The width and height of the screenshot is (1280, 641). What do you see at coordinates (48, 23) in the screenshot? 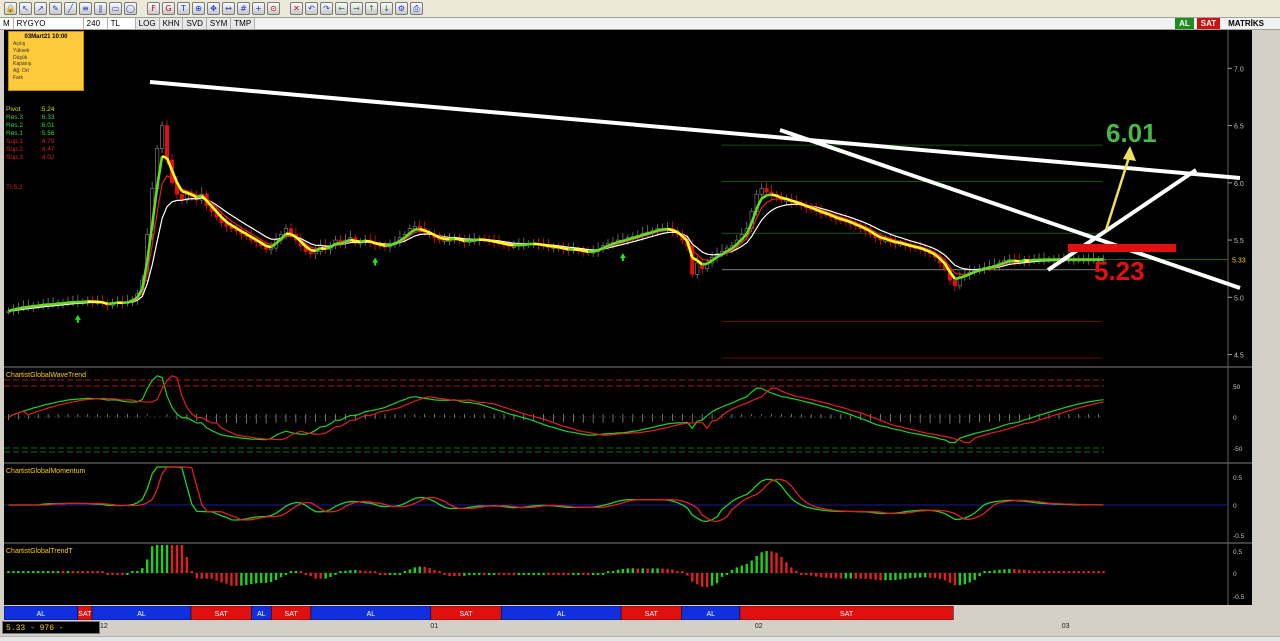
I see `symbol-field: RYGYO` at bounding box center [48, 23].